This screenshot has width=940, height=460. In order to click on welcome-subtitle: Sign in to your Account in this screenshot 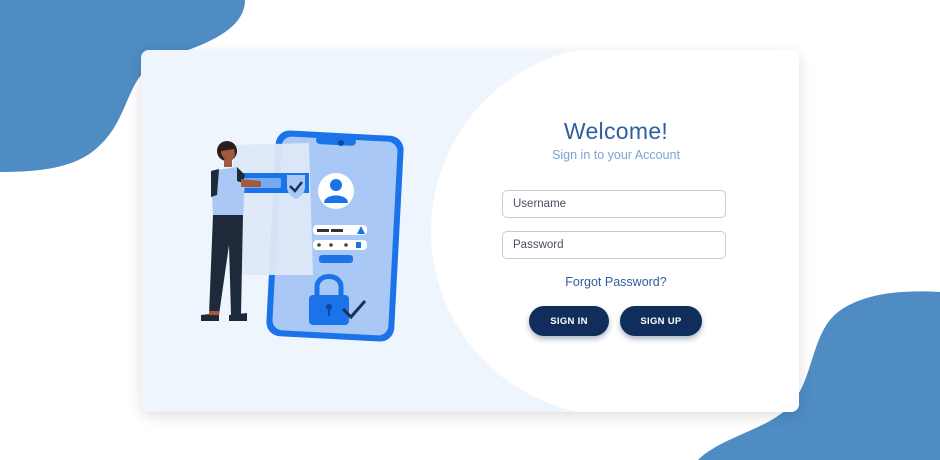, I will do `click(616, 155)`.